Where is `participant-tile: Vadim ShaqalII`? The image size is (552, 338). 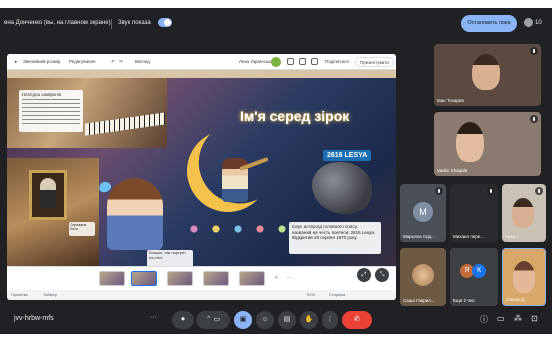 participant-tile: Vadim ShaqalII is located at coordinates (487, 144).